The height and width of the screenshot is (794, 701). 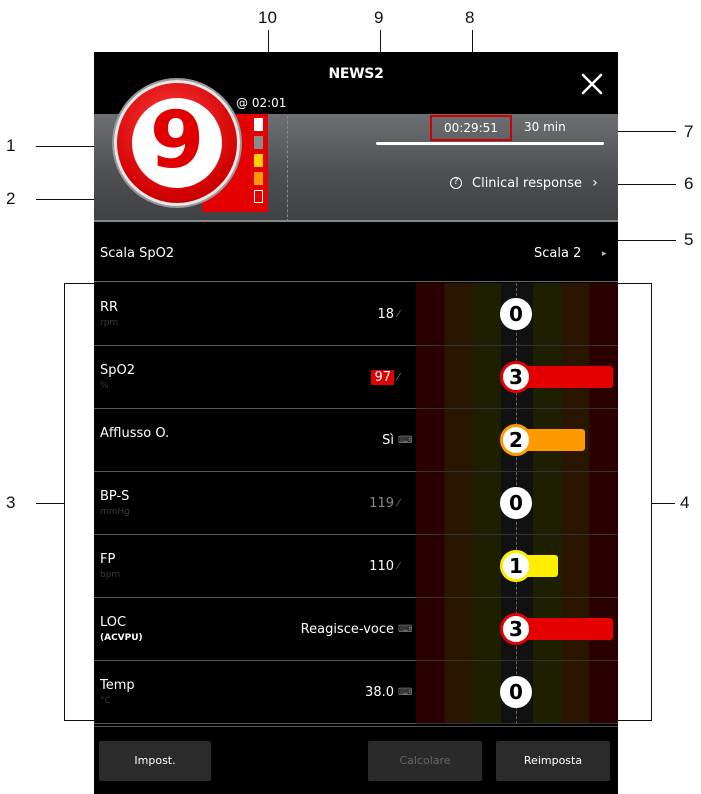 I want to click on param-name: Temp, so click(x=117, y=685).